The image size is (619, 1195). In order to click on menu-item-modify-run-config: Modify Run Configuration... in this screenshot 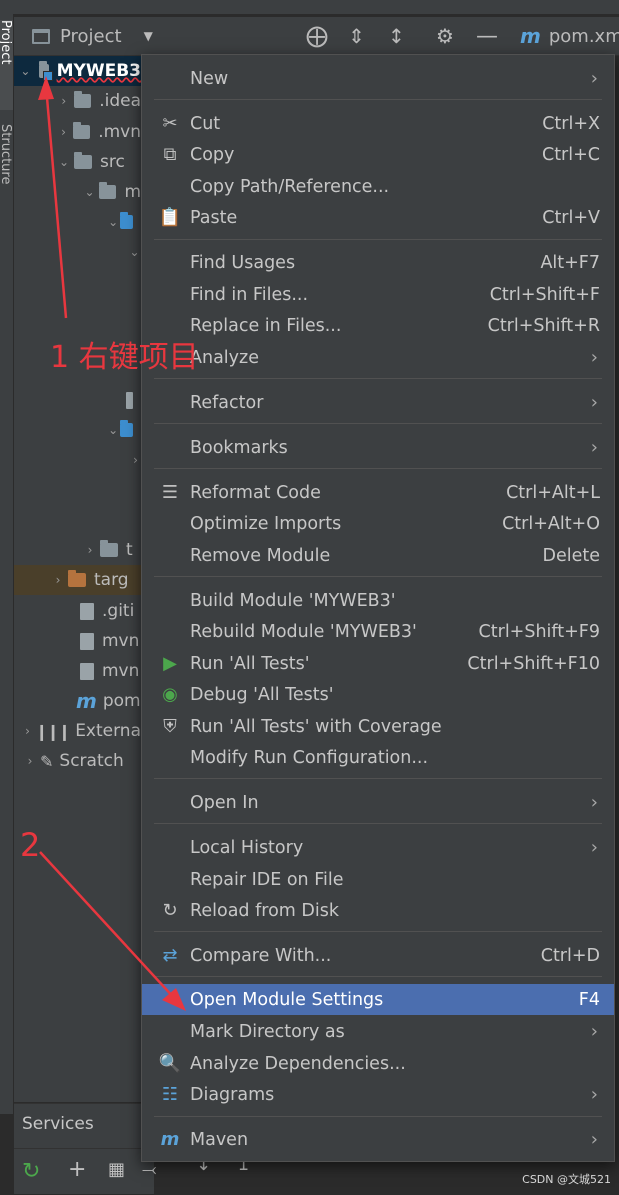, I will do `click(378, 757)`.